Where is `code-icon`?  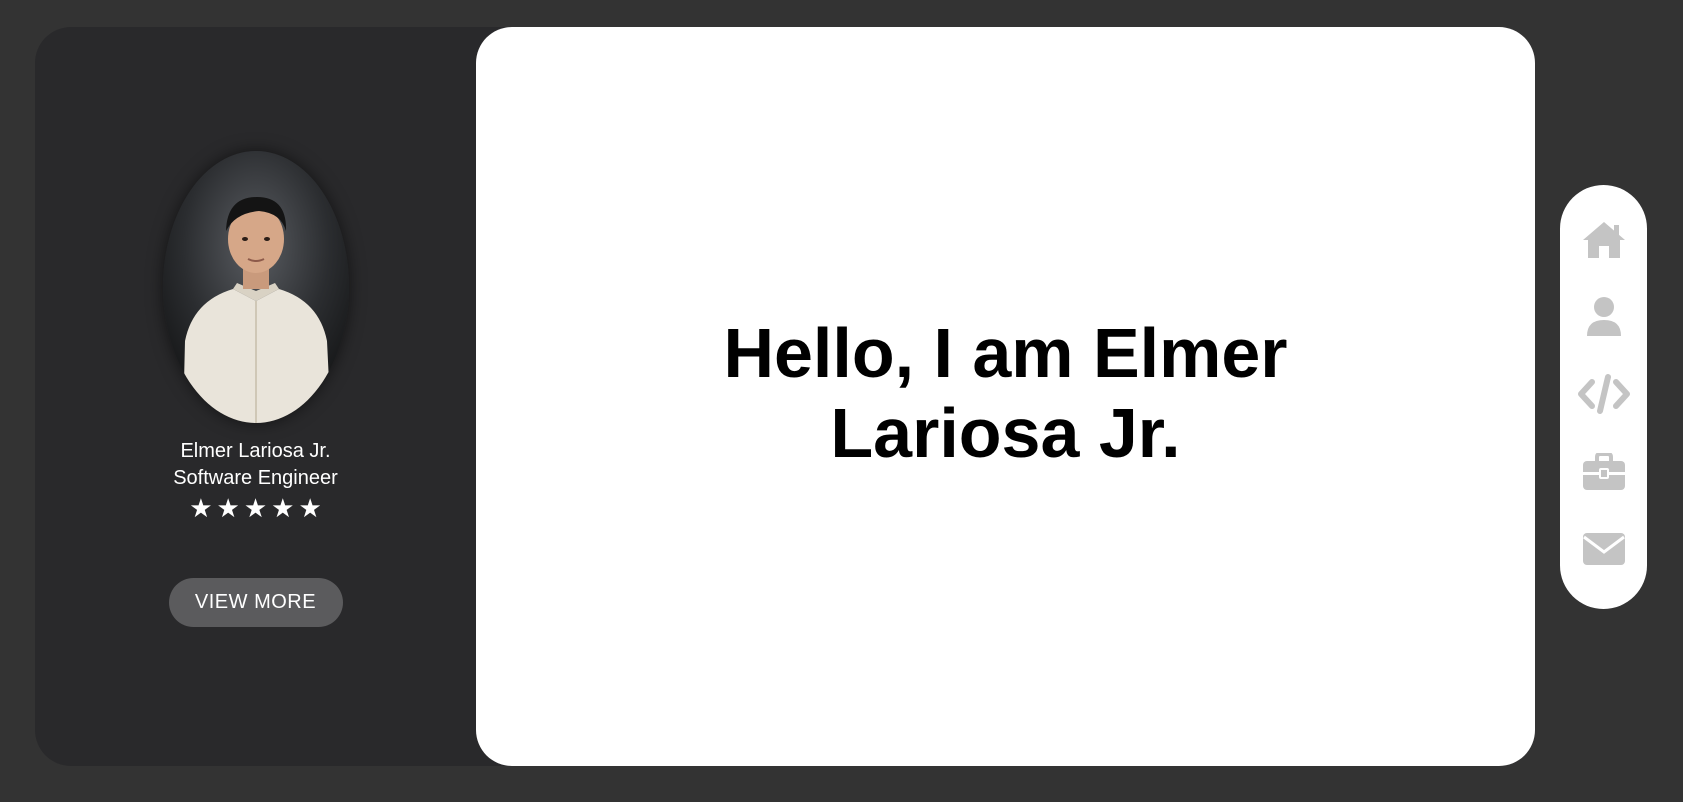 code-icon is located at coordinates (1603, 396).